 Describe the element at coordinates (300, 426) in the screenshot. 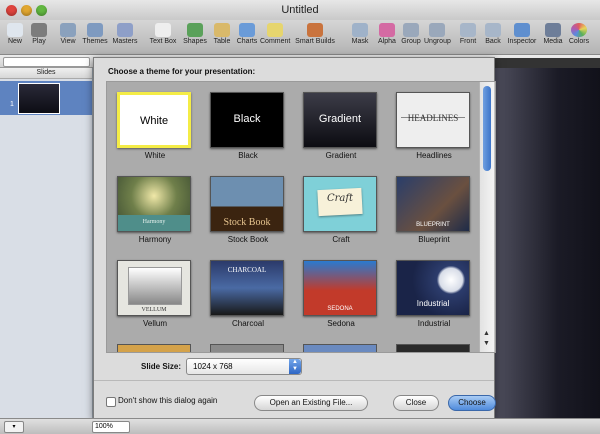

I see `bottom-bar: ▾ 100%` at that location.